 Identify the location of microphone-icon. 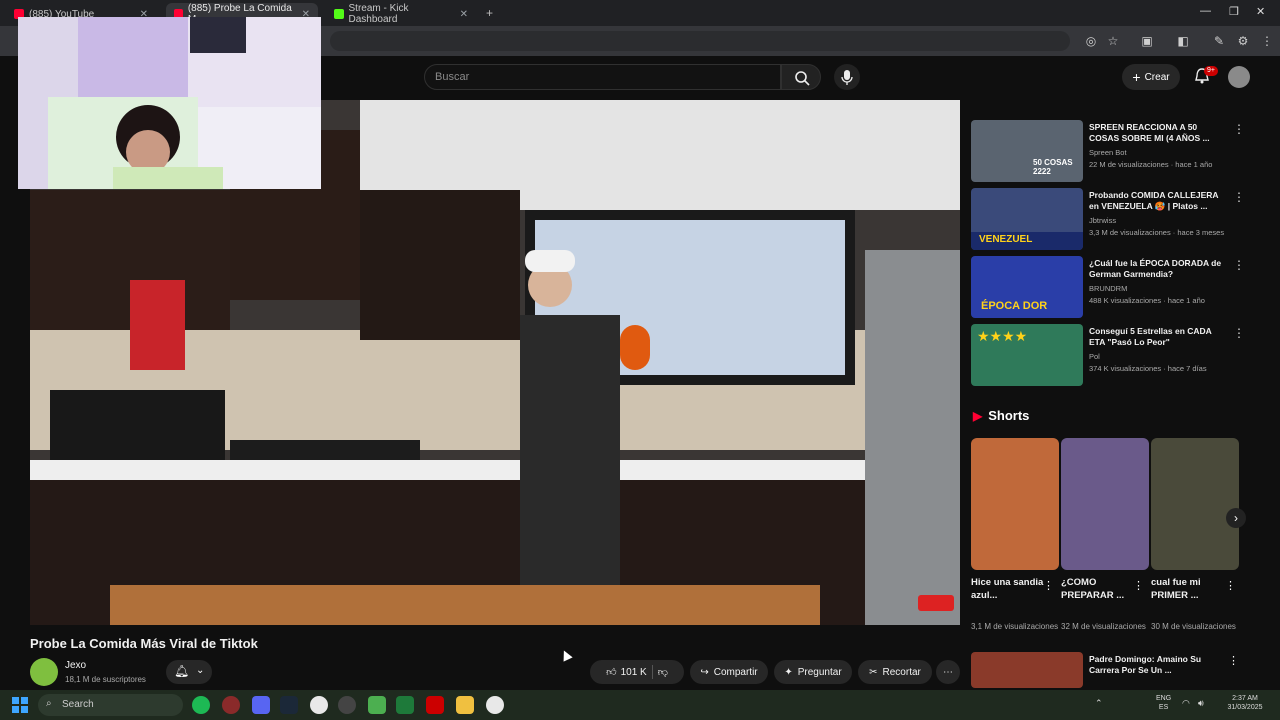
(847, 77).